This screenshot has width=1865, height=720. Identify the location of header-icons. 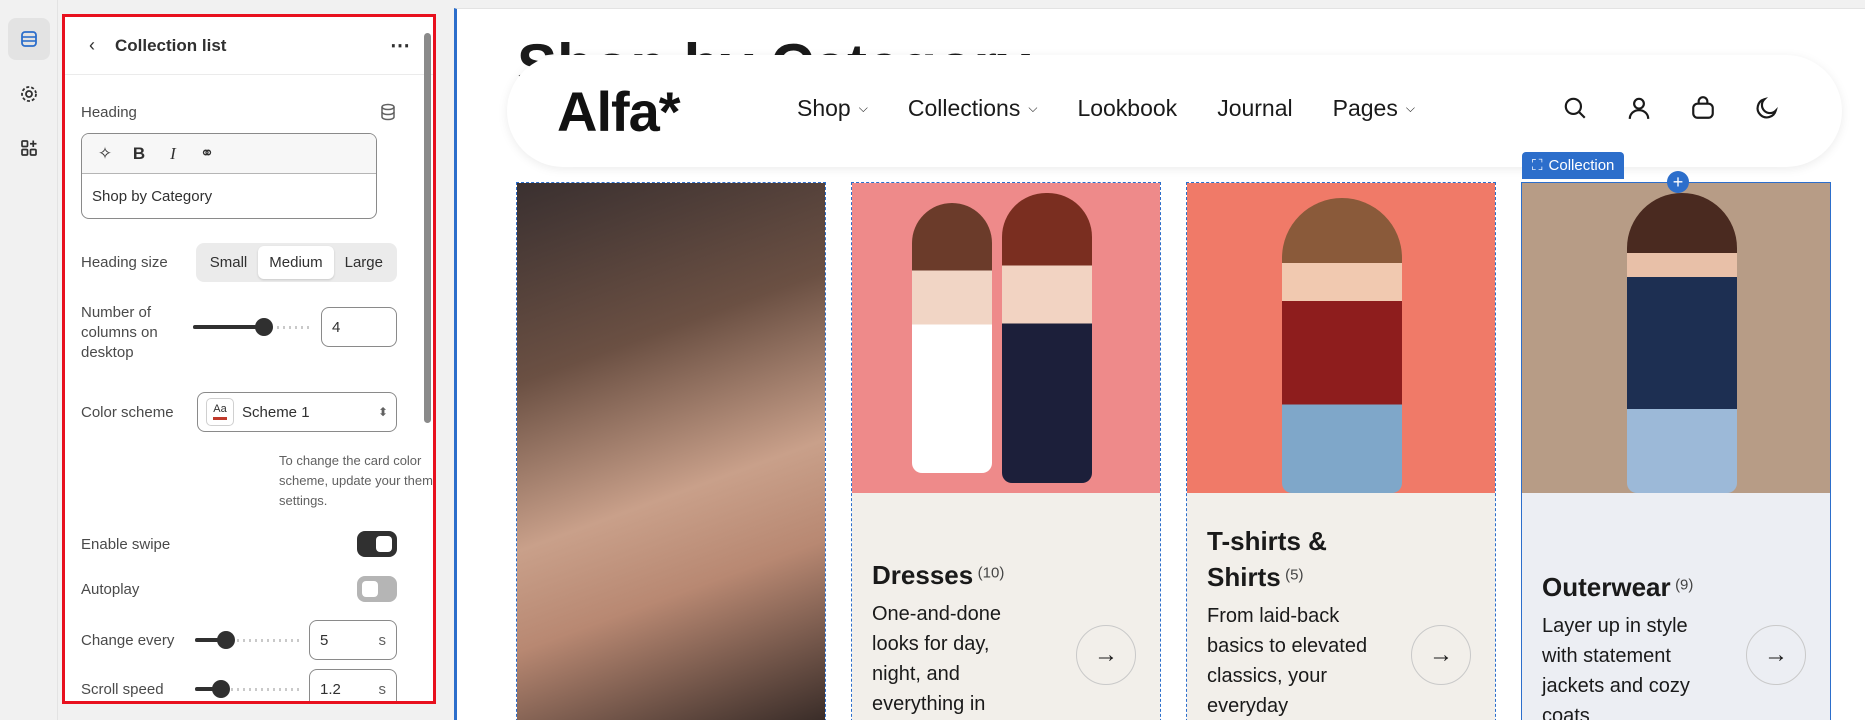
(1671, 108).